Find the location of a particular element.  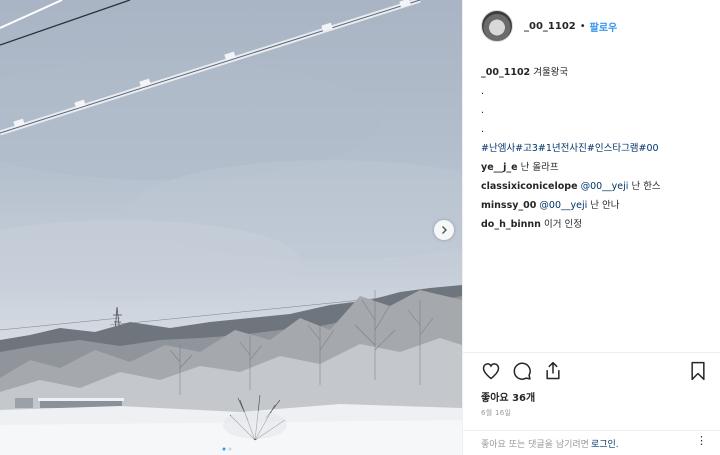

comment-username: minssy_00 is located at coordinates (508, 205).